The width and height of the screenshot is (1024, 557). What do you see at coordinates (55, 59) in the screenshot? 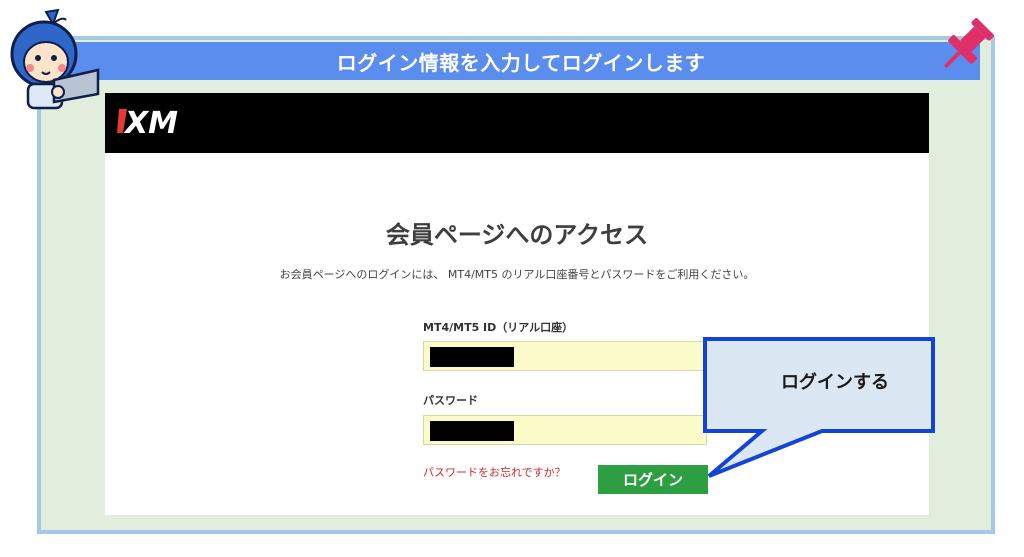
I see `mascot-icon` at bounding box center [55, 59].